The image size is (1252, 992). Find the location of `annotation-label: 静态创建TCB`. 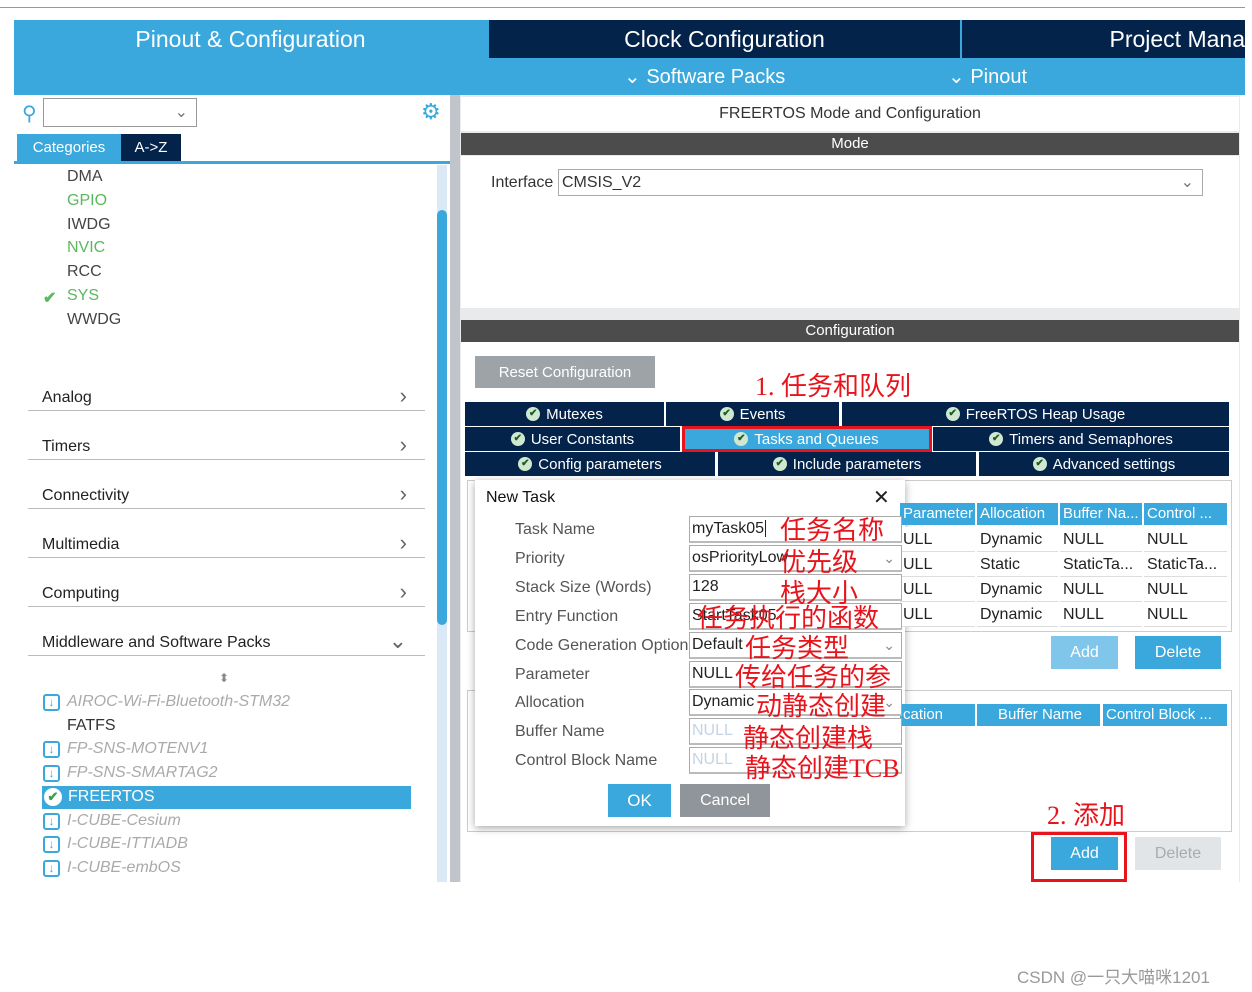

annotation-label: 静态创建TCB is located at coordinates (822, 768).